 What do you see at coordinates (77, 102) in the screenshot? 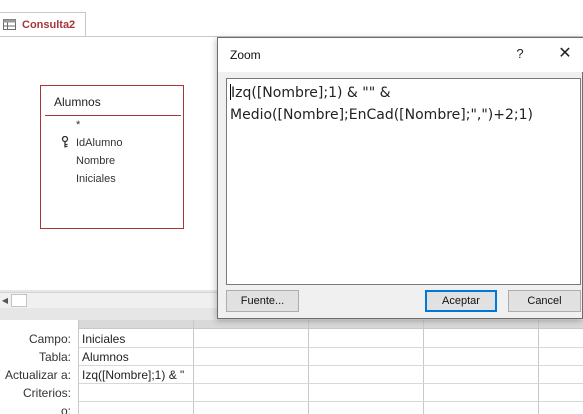
I see `table-box-title: Alumnos` at bounding box center [77, 102].